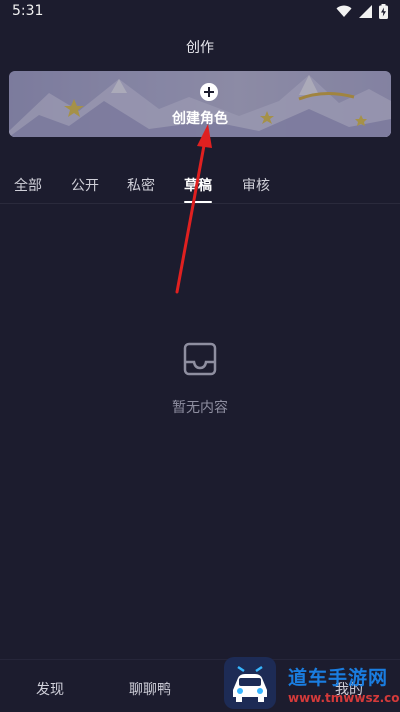  I want to click on status-icons, so click(362, 11).